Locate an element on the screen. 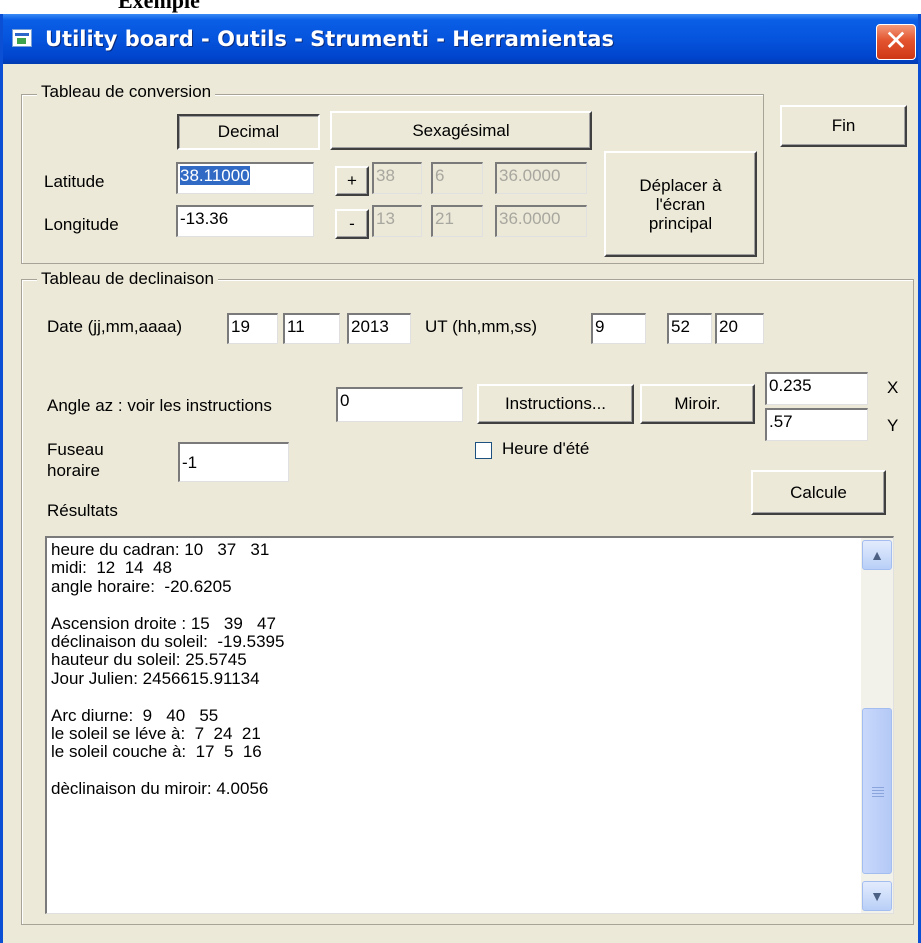 Image resolution: width=921 pixels, height=943 pixels. result-line: angle horaire: -20.6205 is located at coordinates (141, 586).